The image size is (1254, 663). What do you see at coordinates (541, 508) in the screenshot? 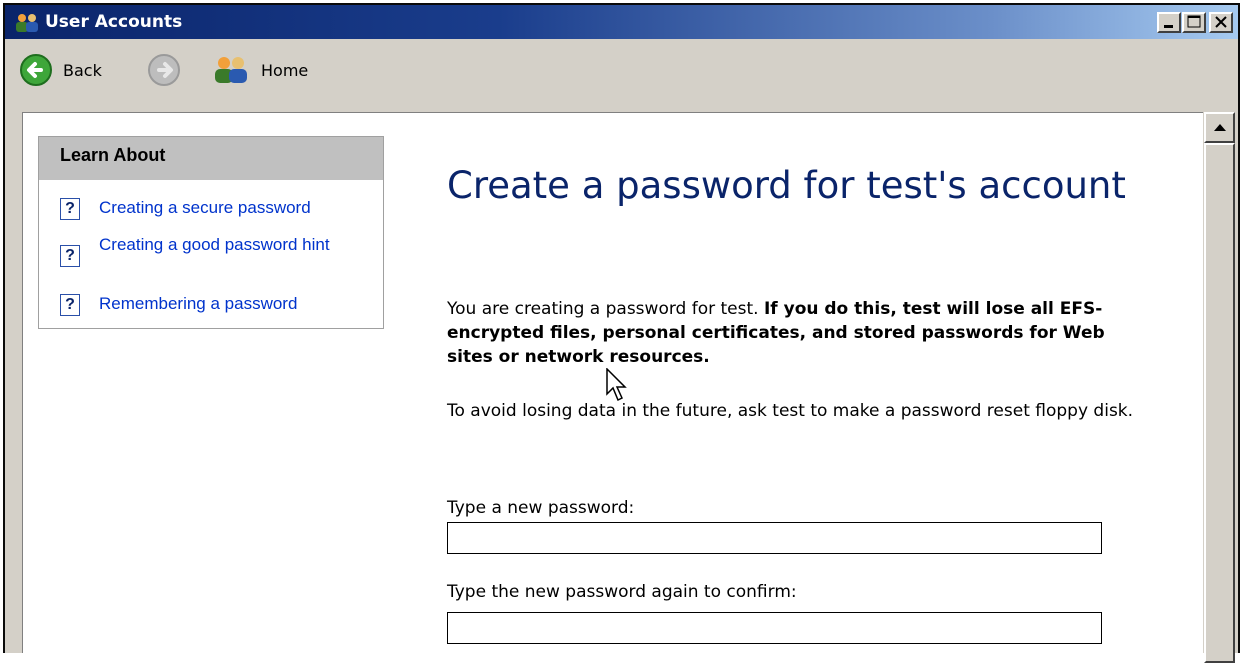
I see `new-password-label: Type a new password:` at bounding box center [541, 508].